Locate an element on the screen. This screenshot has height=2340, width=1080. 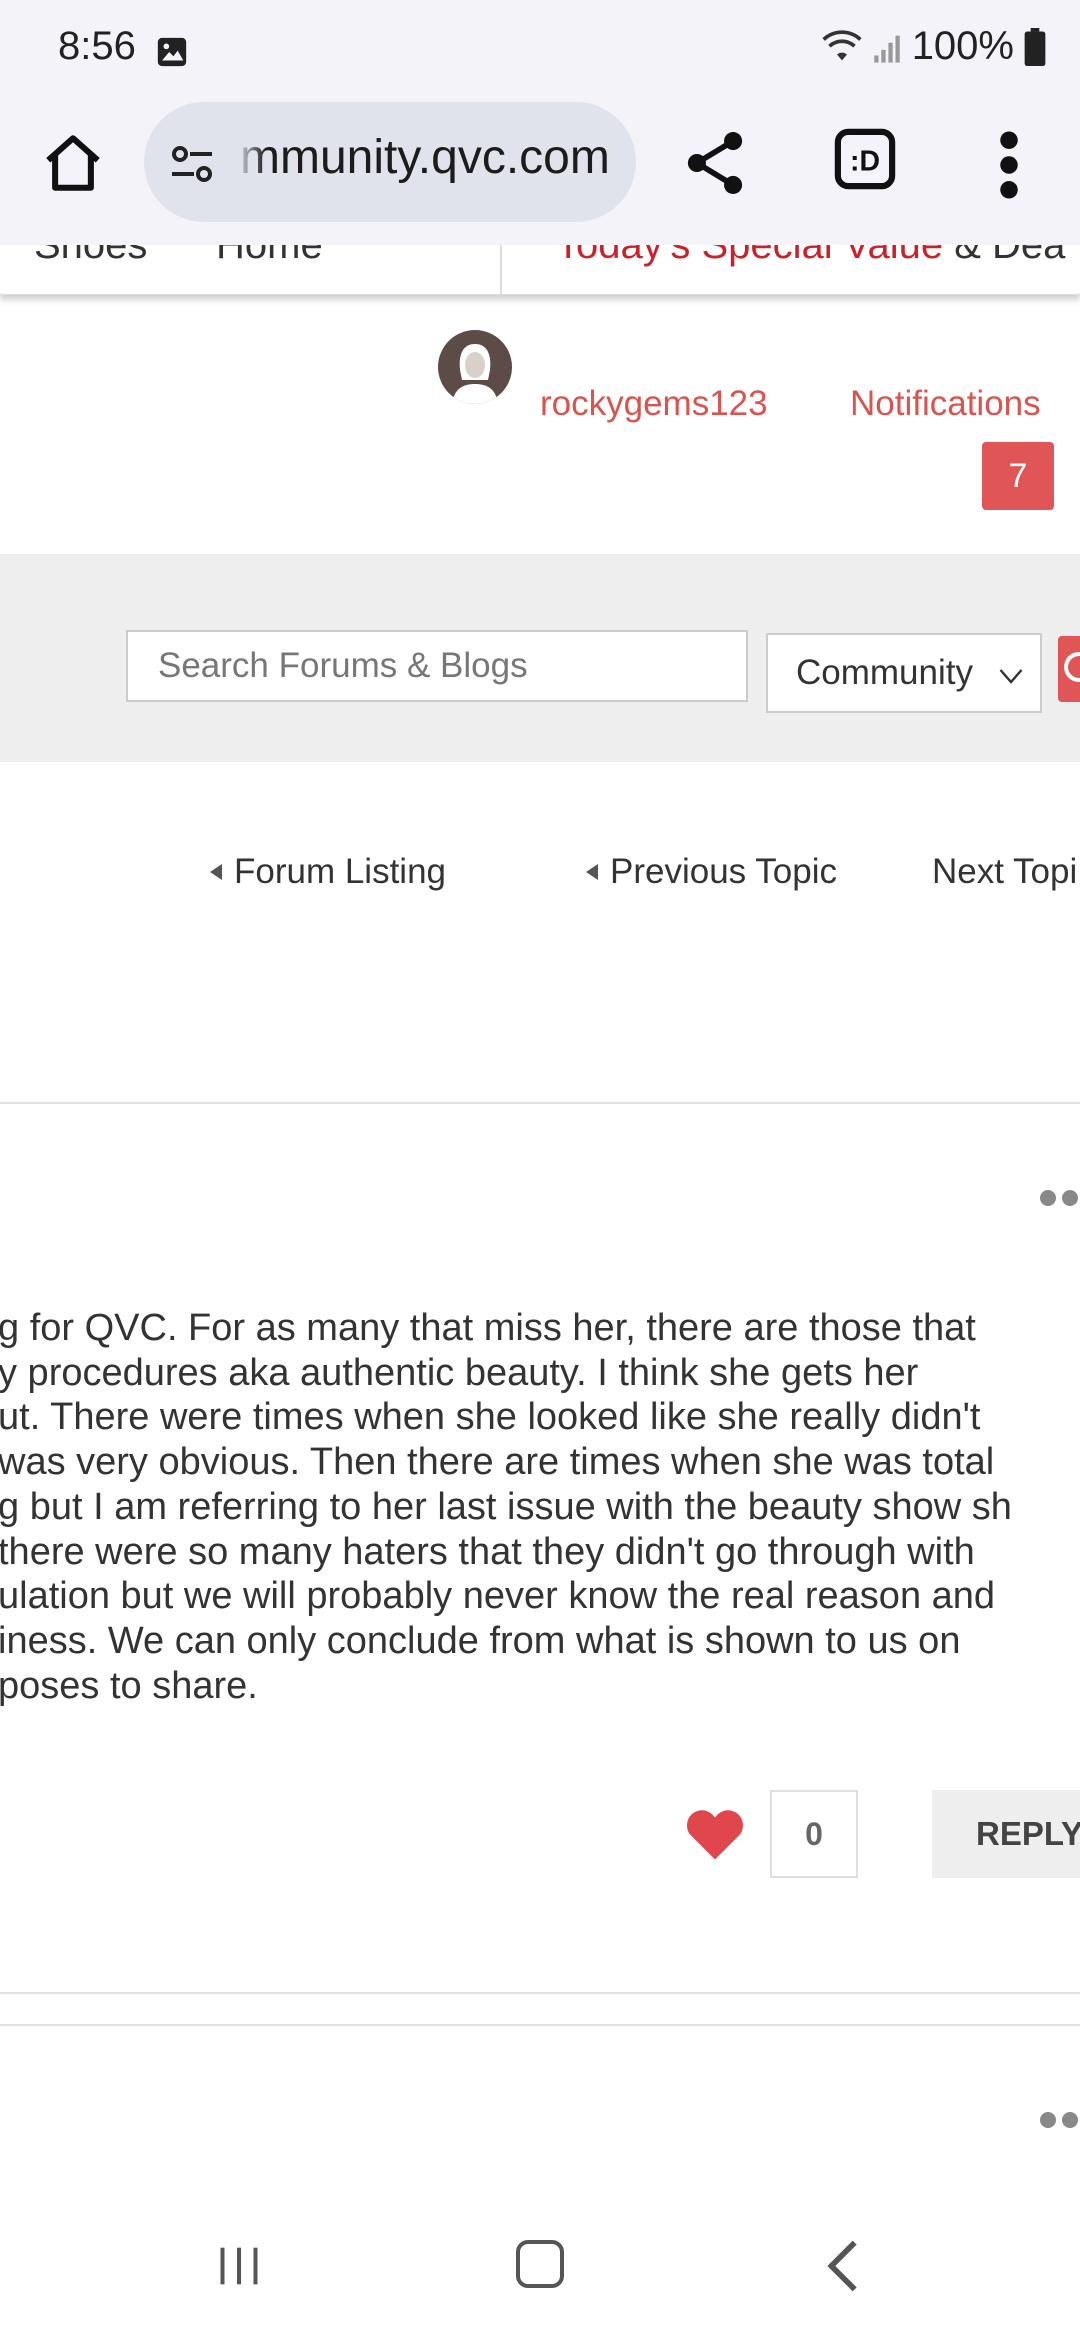
home-icon is located at coordinates (73, 163).